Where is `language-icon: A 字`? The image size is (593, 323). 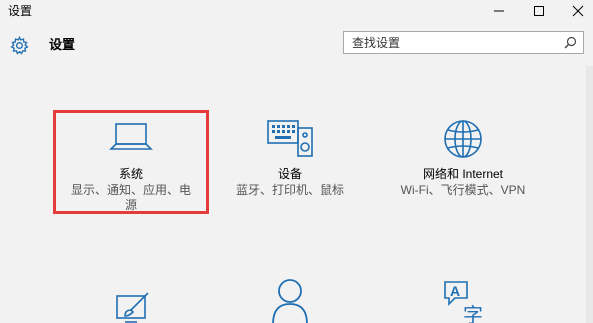 language-icon: A 字 is located at coordinates (463, 302).